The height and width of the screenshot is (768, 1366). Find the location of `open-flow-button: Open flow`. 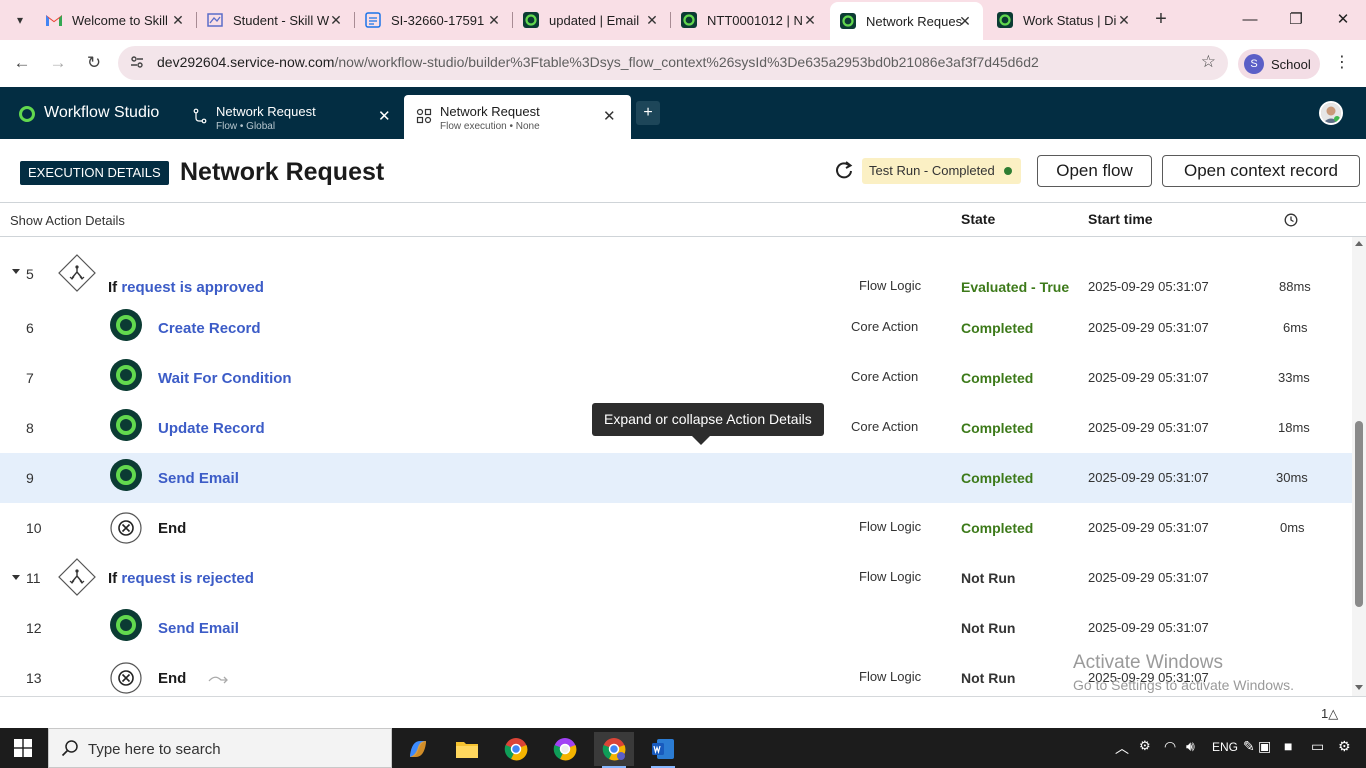

open-flow-button: Open flow is located at coordinates (1094, 171).